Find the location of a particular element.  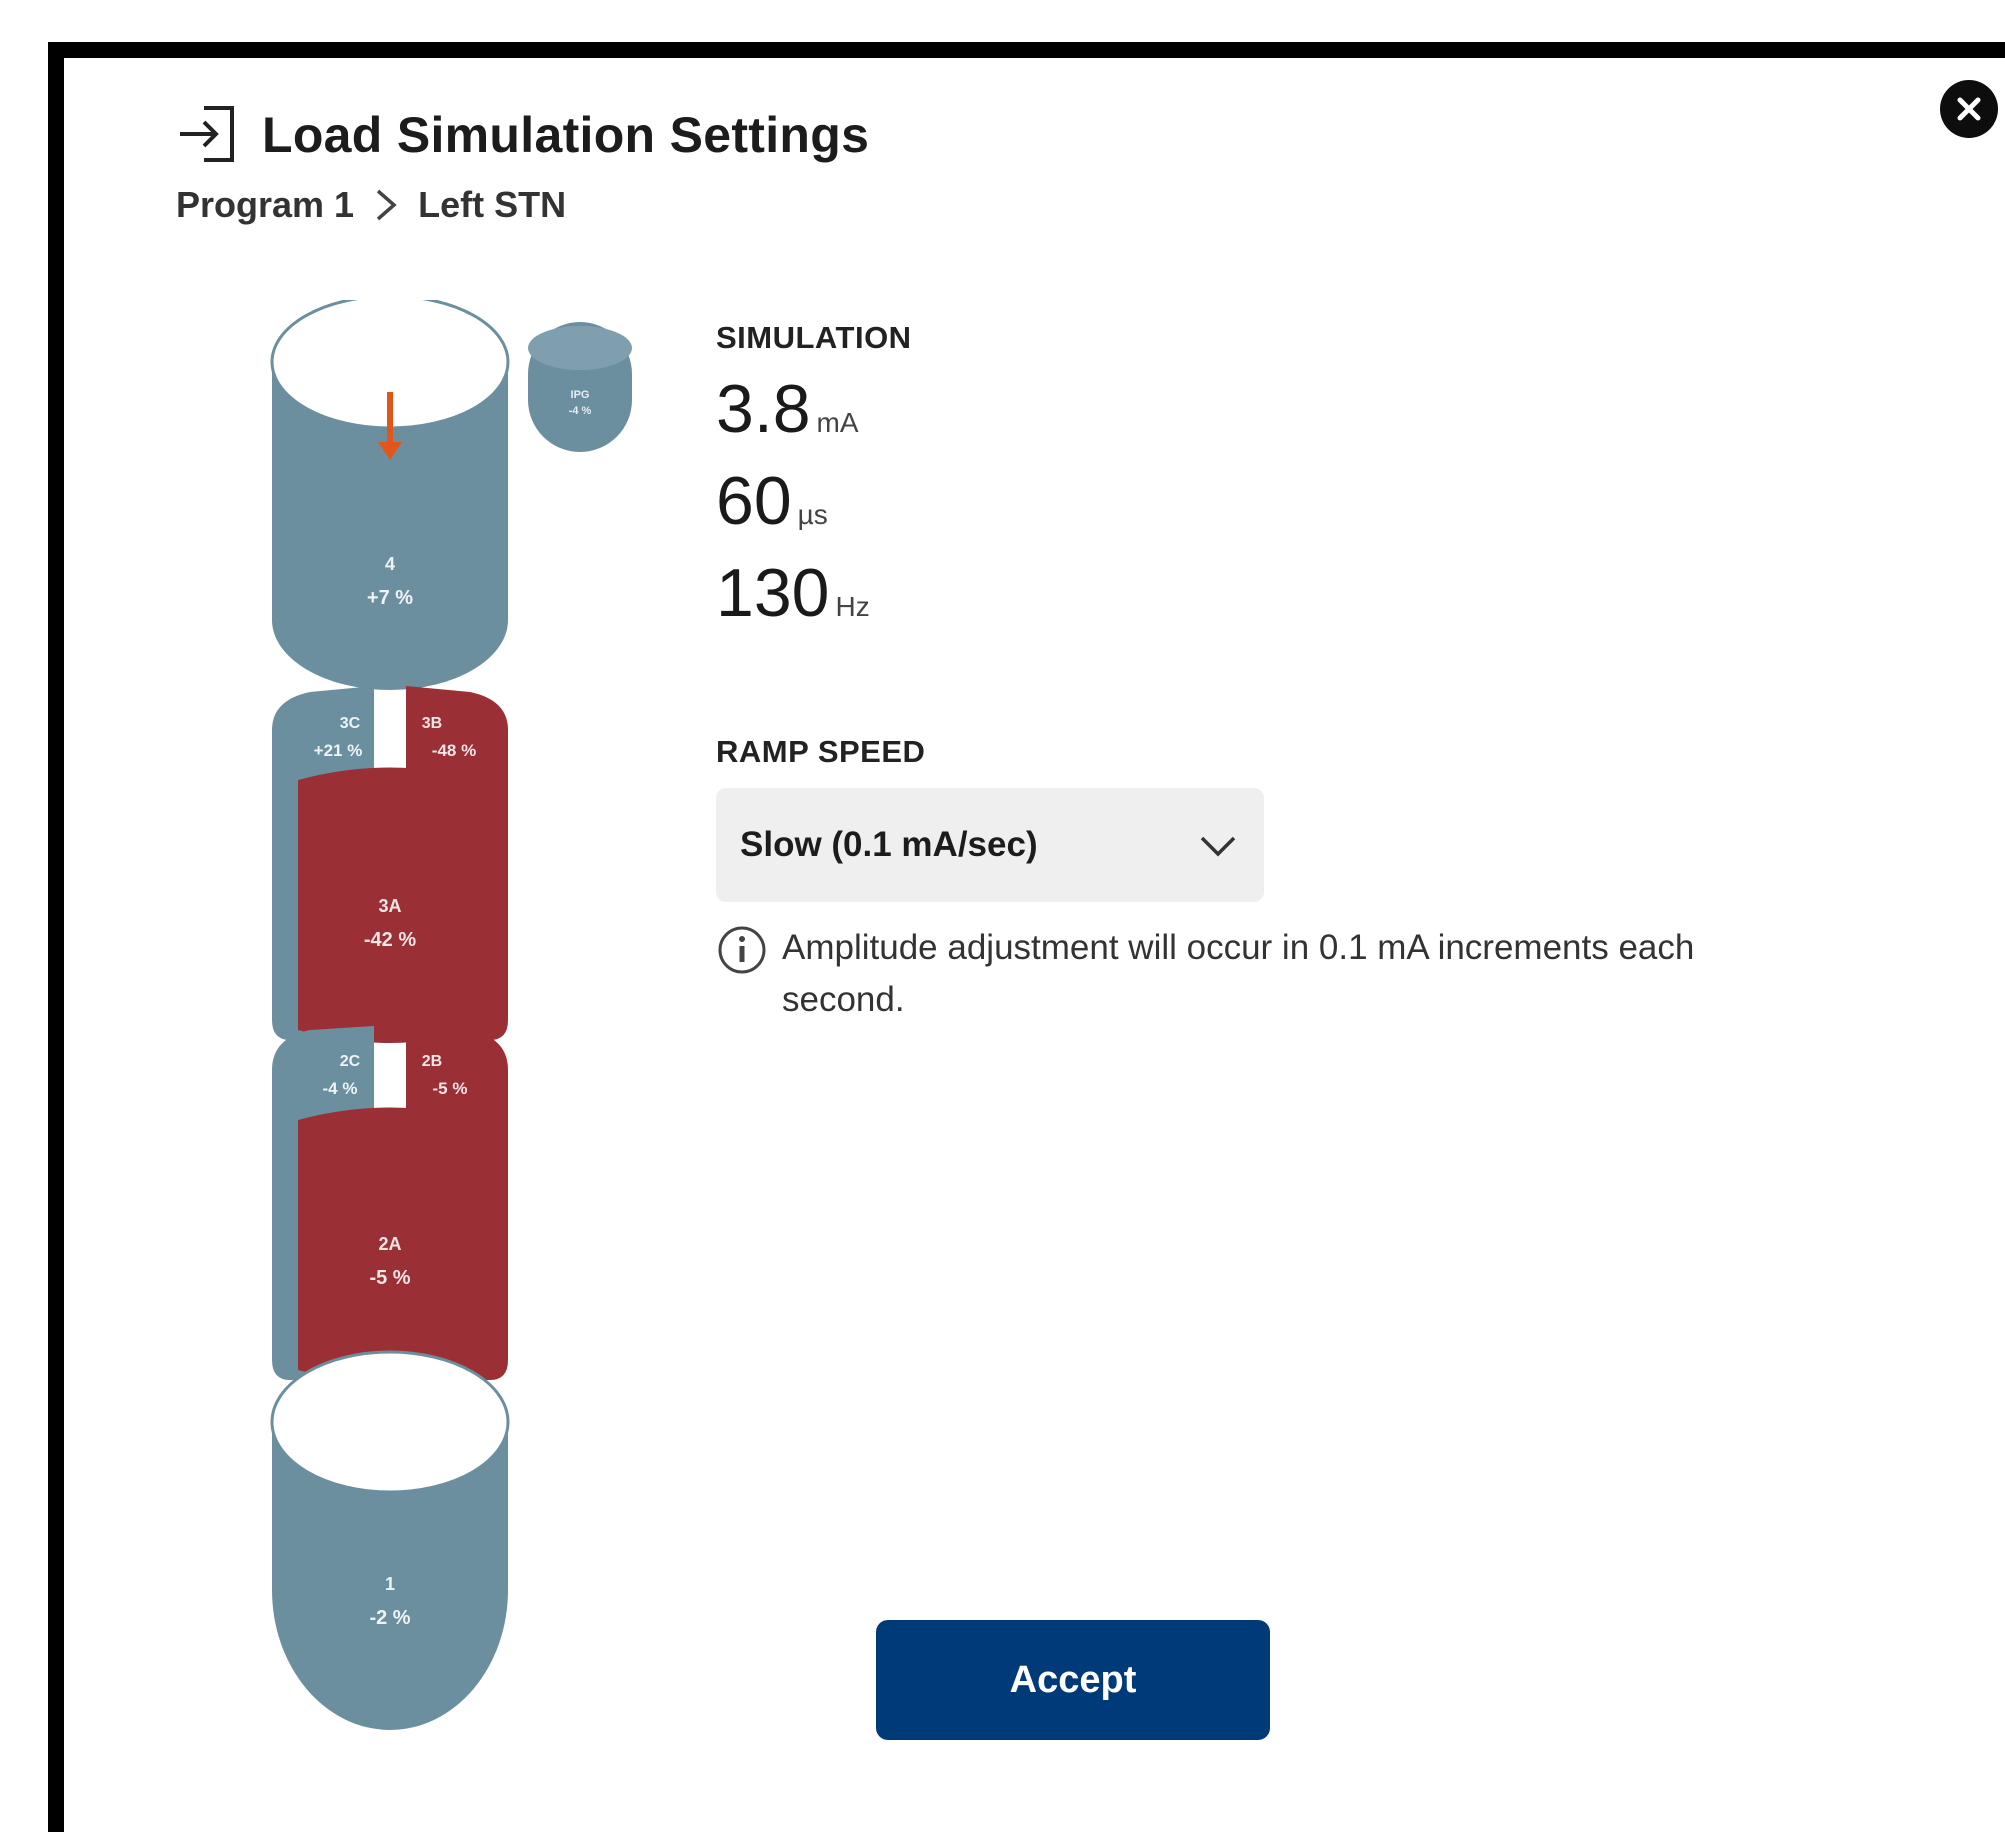

contact-2b-label: 2B is located at coordinates (432, 1061).